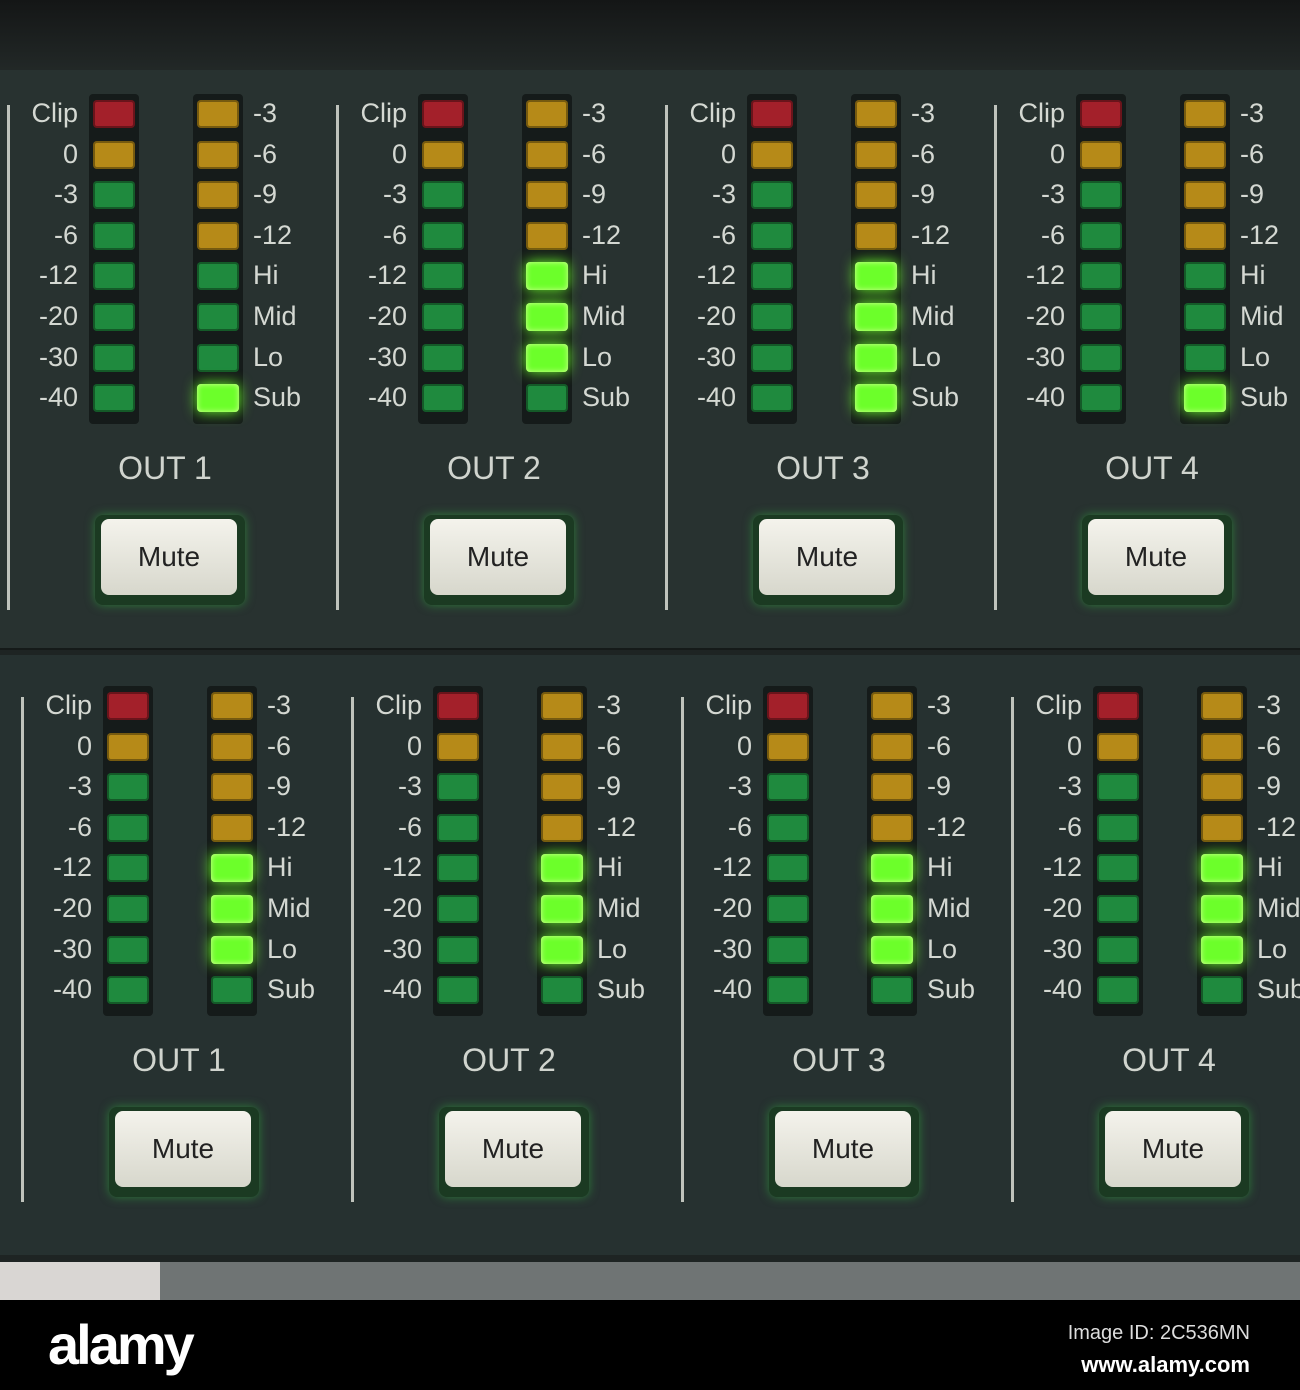 Image resolution: width=1300 pixels, height=1390 pixels. What do you see at coordinates (494, 468) in the screenshot?
I see `channel-title: OUT 2` at bounding box center [494, 468].